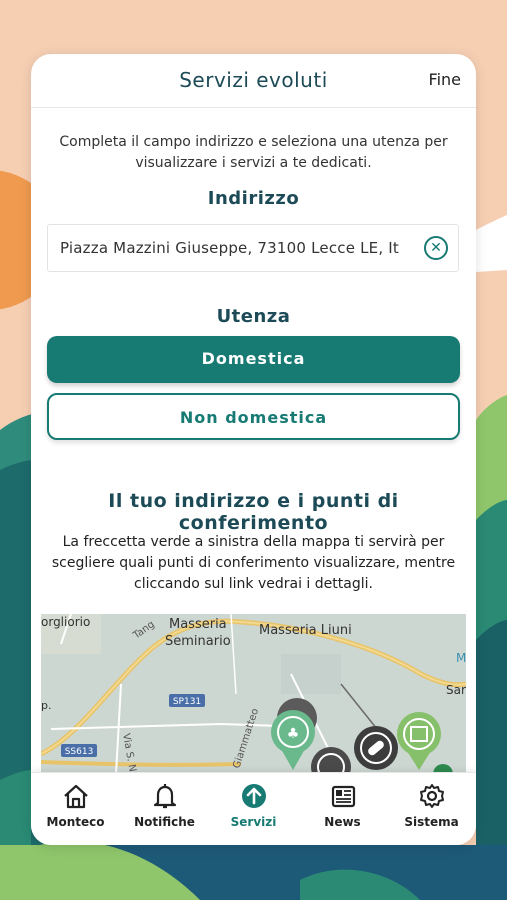 The image size is (507, 900). I want to click on tab-label-notifiche: Notifiche, so click(164, 822).